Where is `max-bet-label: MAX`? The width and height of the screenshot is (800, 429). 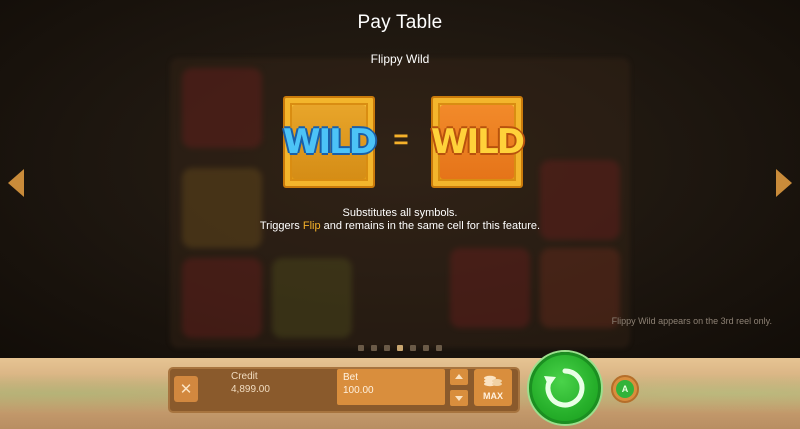 max-bet-label: MAX is located at coordinates (493, 396).